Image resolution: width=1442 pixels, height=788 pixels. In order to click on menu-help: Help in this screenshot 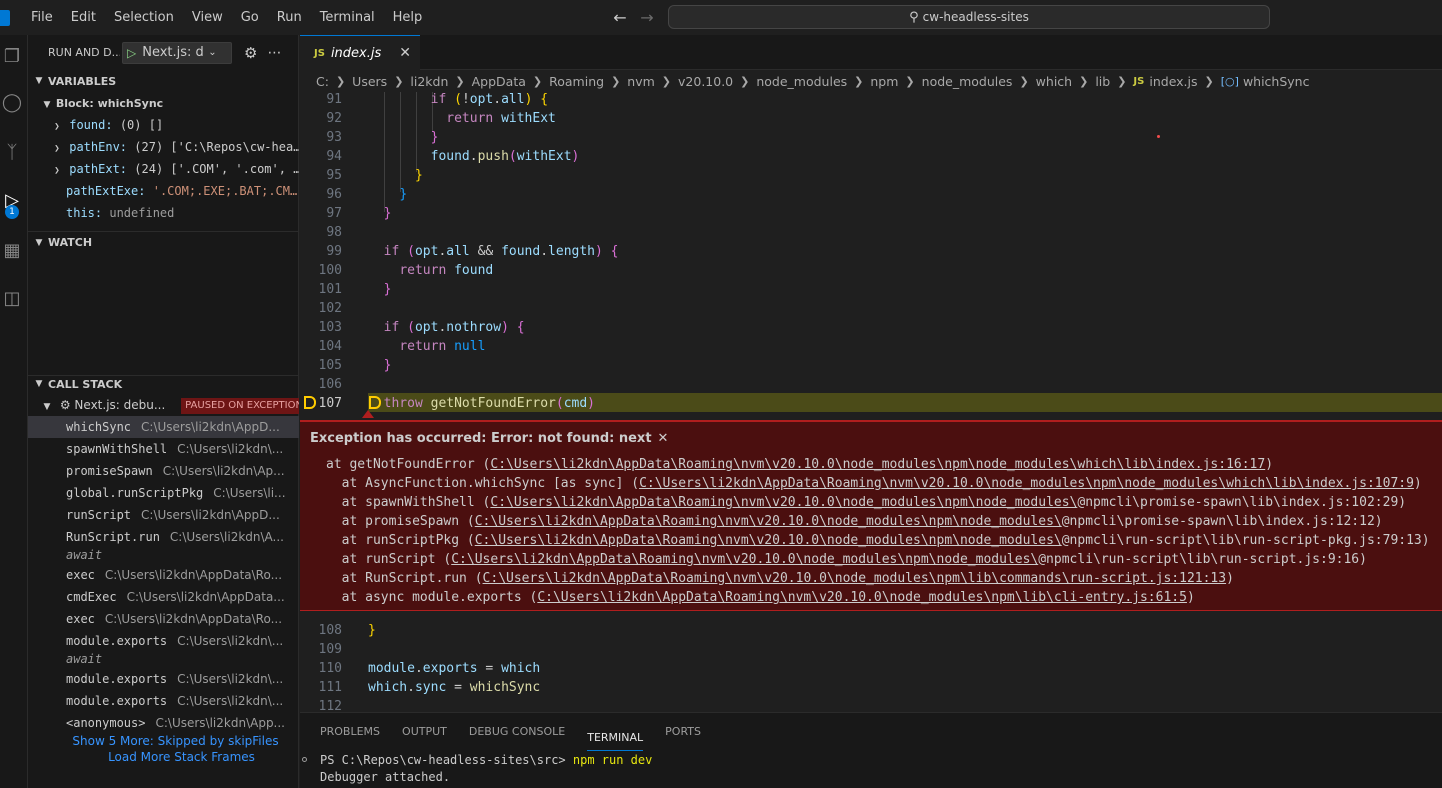, I will do `click(408, 17)`.